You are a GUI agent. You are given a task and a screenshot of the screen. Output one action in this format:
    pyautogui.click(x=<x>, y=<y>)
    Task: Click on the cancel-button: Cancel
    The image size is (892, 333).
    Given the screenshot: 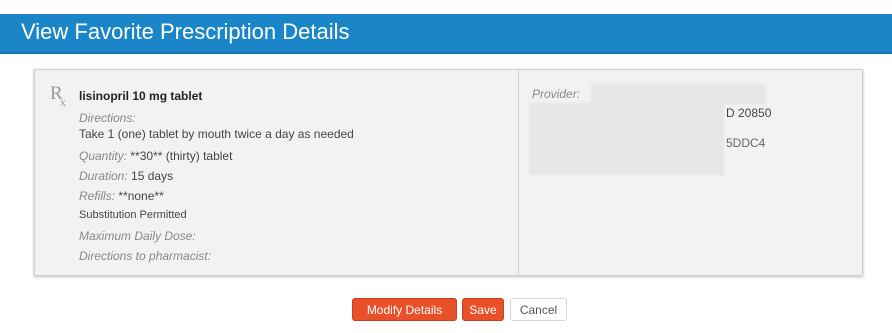 What is the action you would take?
    pyautogui.click(x=538, y=309)
    